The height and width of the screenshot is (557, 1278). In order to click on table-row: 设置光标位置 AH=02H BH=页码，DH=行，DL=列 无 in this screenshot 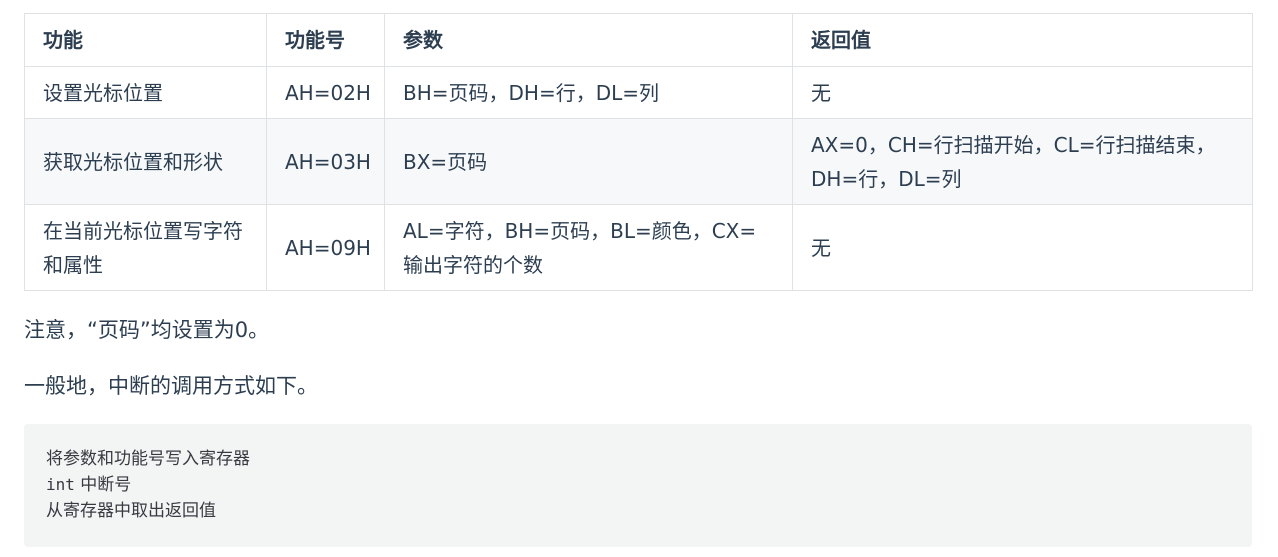, I will do `click(638, 92)`.